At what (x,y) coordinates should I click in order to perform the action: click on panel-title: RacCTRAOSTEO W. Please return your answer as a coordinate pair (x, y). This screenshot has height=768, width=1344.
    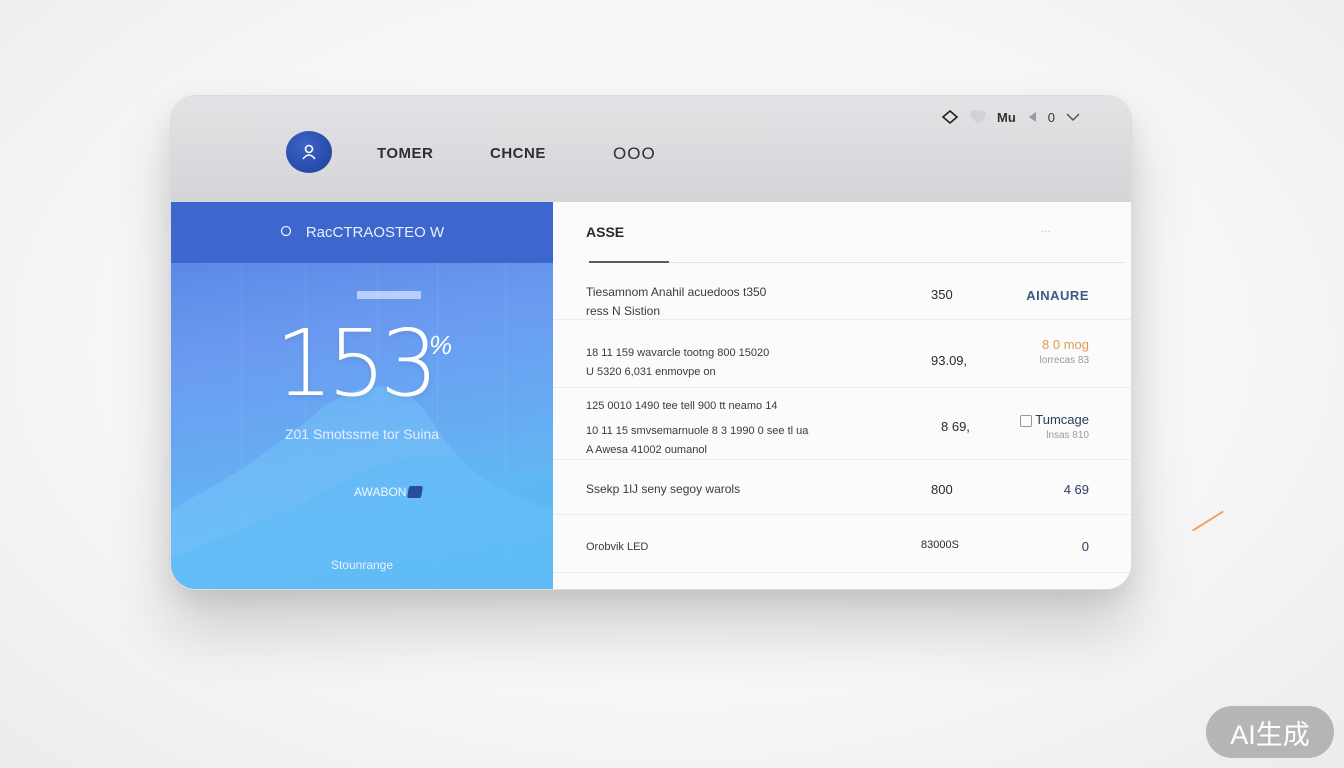
    Looking at the image, I should click on (375, 232).